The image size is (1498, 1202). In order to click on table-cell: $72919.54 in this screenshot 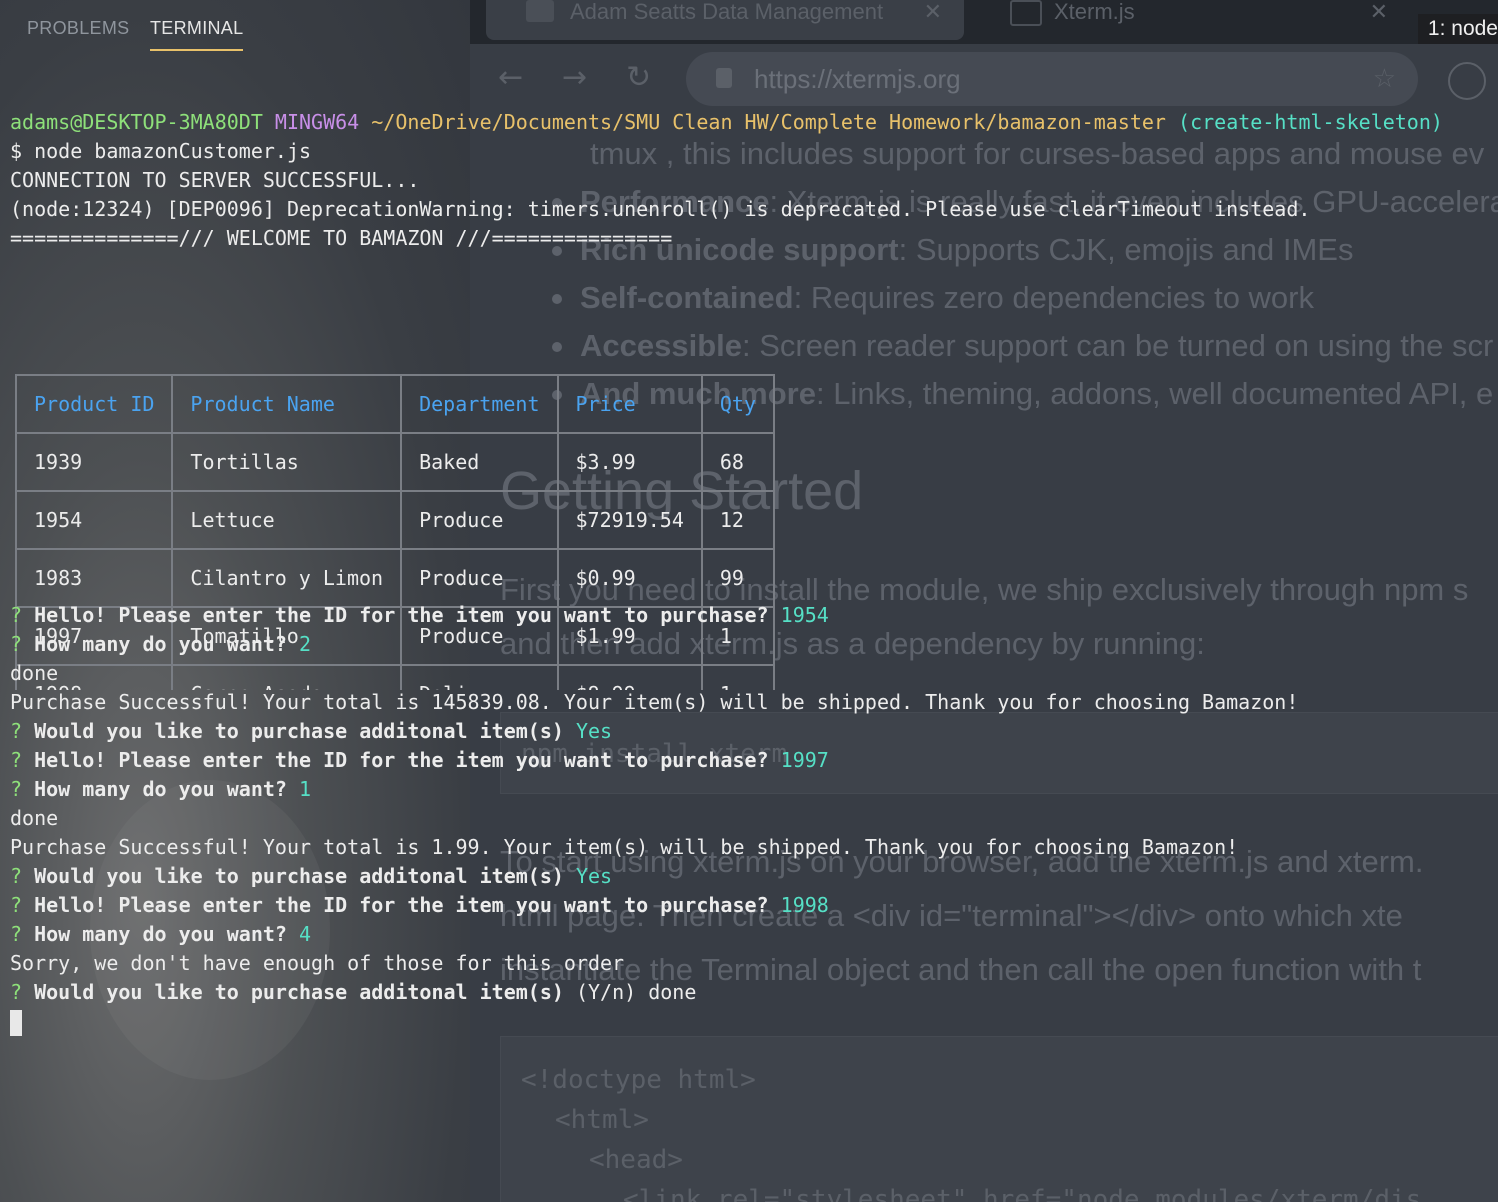, I will do `click(629, 520)`.